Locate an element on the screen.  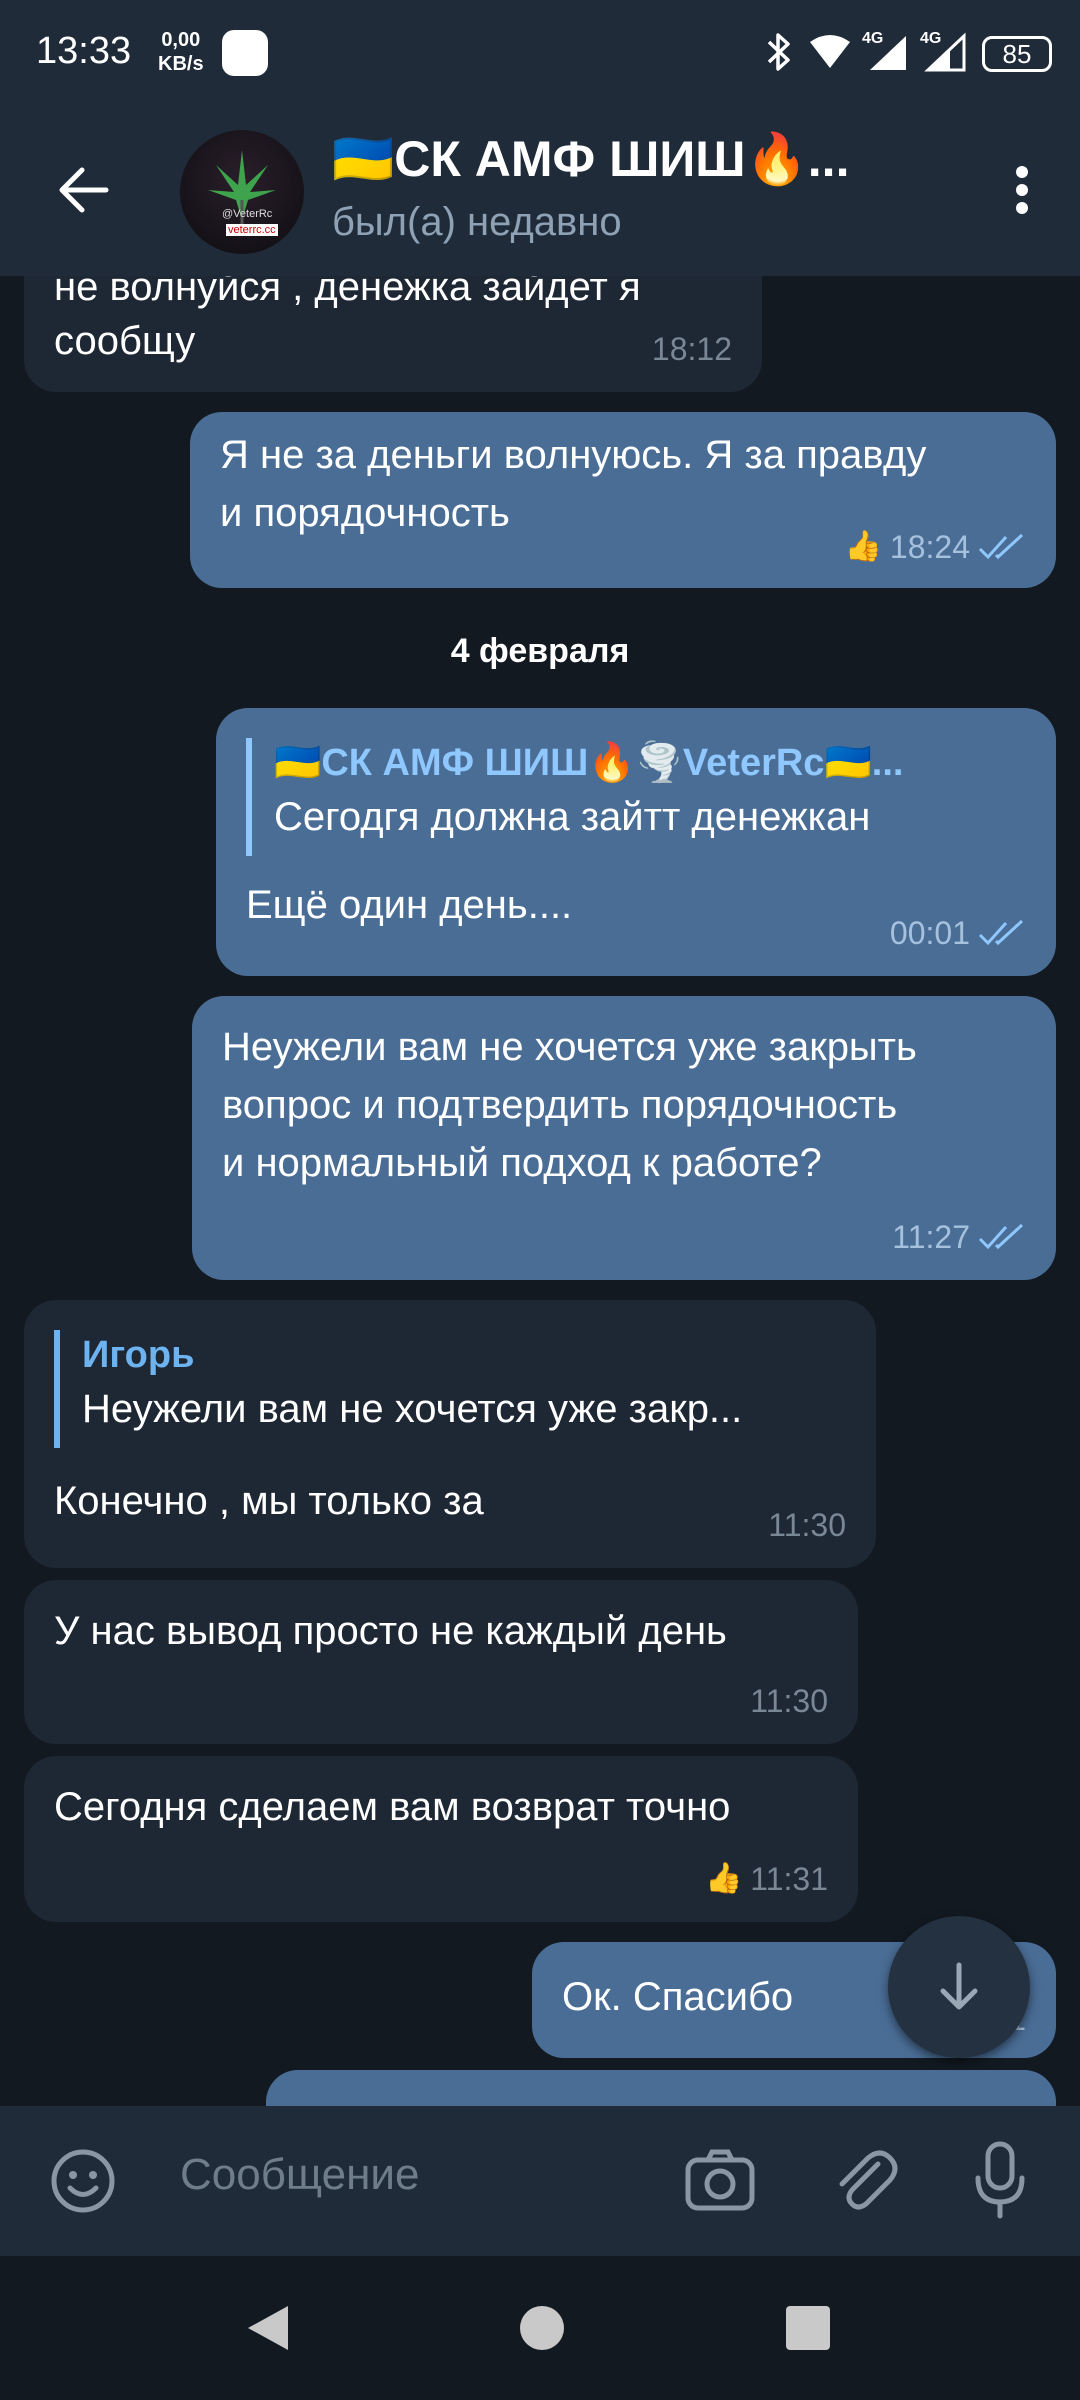
message-time: 18:12 is located at coordinates (691, 349).